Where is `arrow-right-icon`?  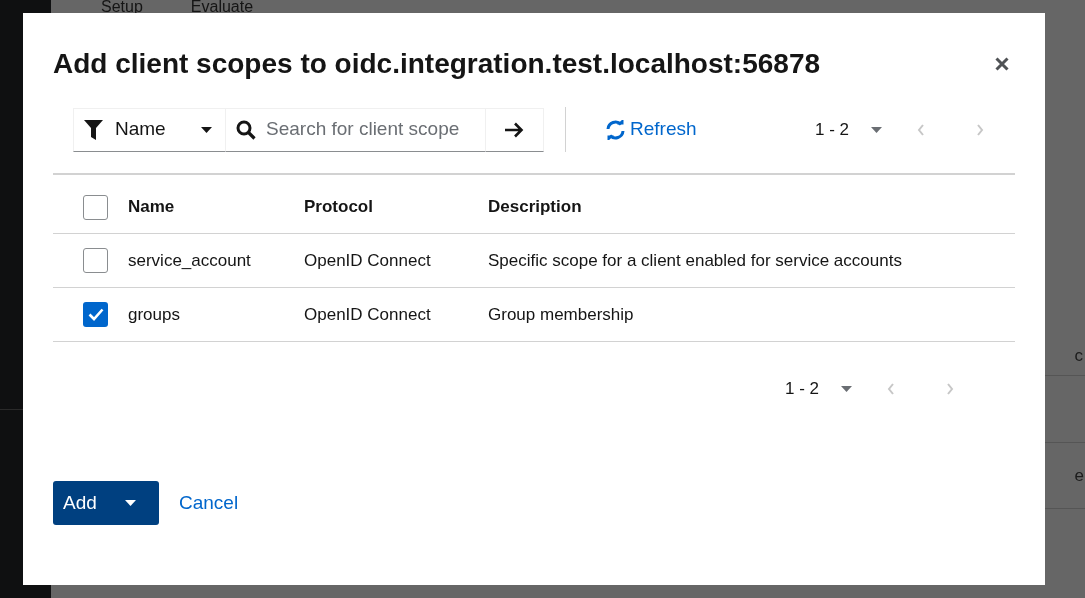
arrow-right-icon is located at coordinates (514, 129).